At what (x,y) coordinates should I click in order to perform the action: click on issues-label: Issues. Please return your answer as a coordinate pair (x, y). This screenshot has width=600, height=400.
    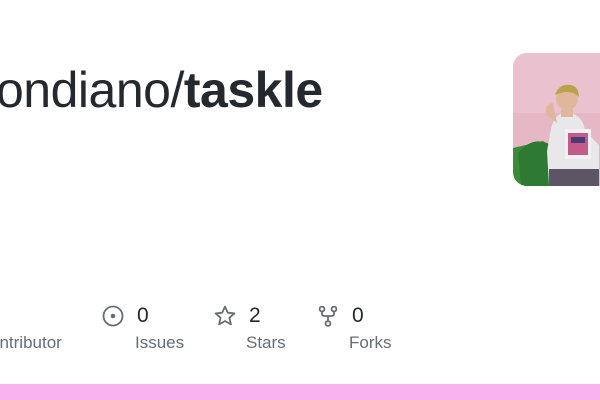
    Looking at the image, I should click on (160, 342).